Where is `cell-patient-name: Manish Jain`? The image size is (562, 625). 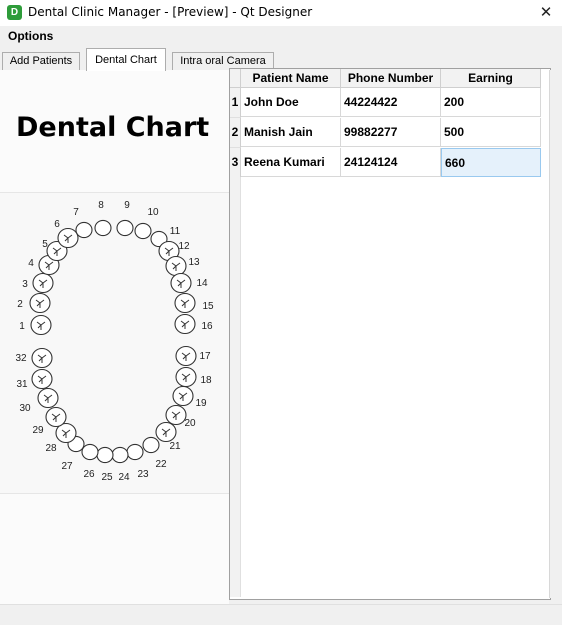
cell-patient-name: Manish Jain is located at coordinates (291, 132).